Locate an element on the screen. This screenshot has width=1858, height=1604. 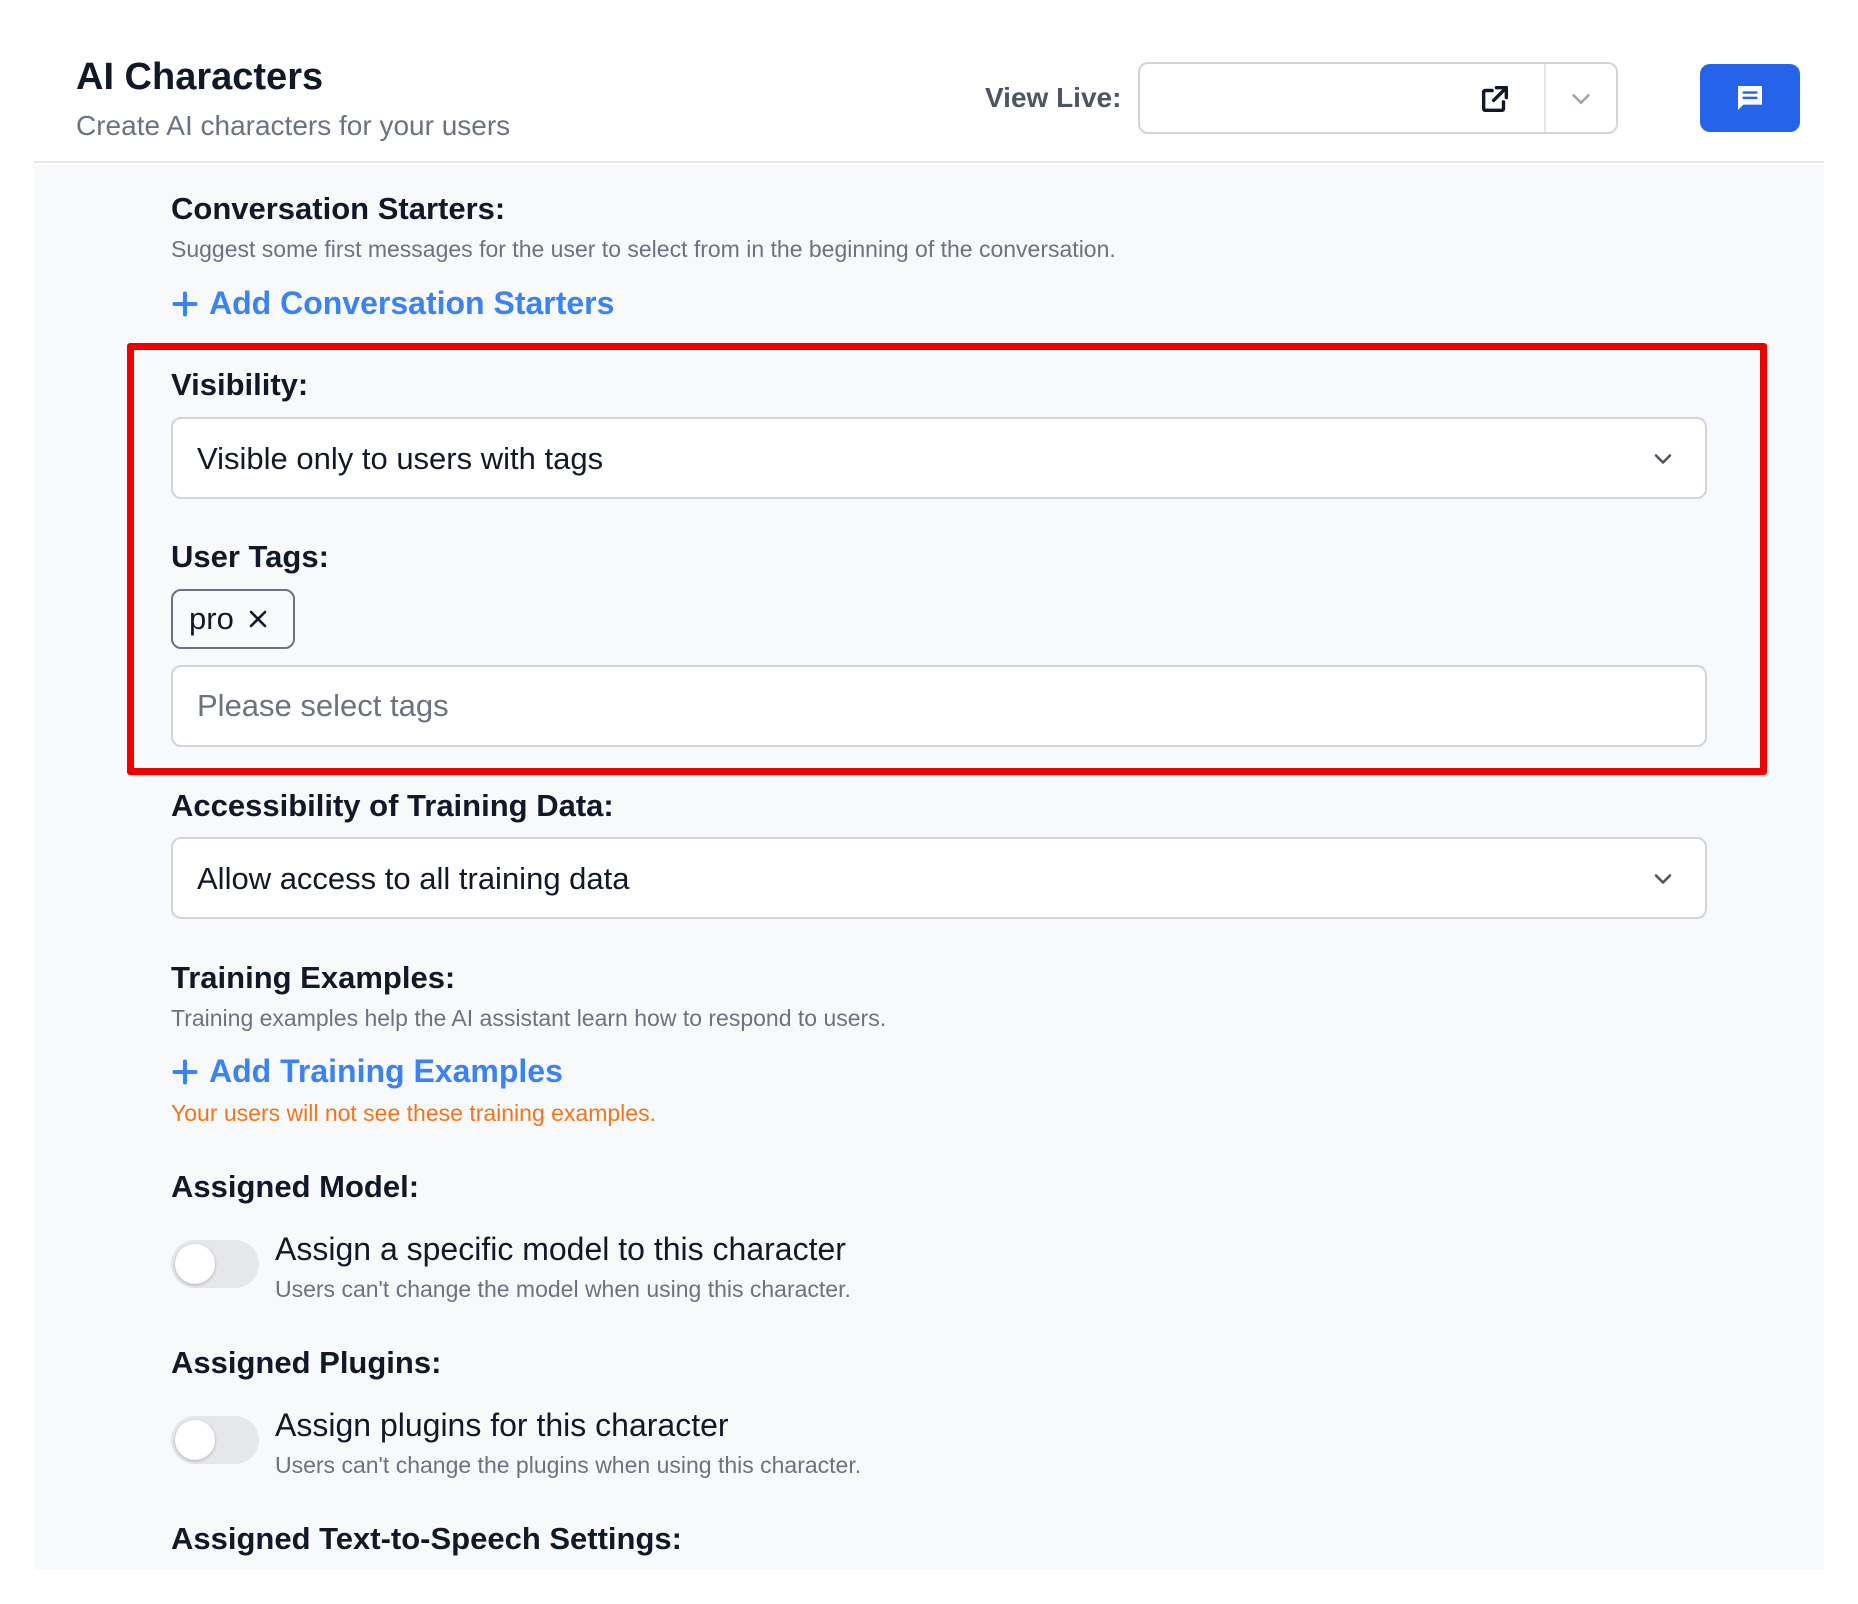
visibility-select: Visible only to users with tags is located at coordinates (939, 458).